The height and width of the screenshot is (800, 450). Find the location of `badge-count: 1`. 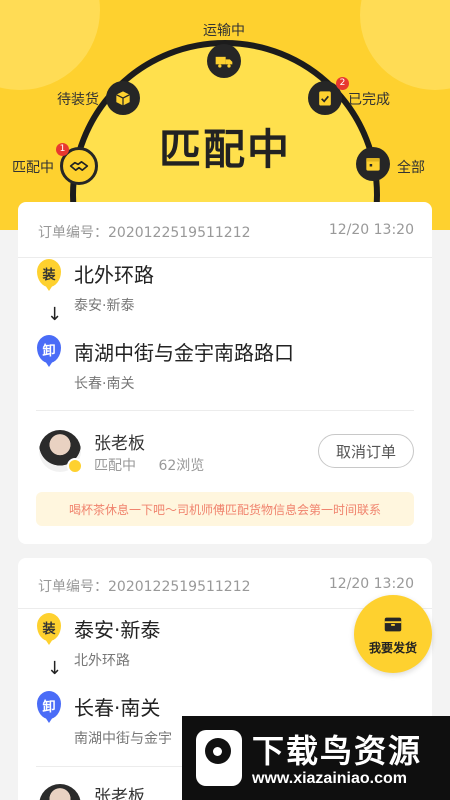

badge-count: 1 is located at coordinates (62, 149).